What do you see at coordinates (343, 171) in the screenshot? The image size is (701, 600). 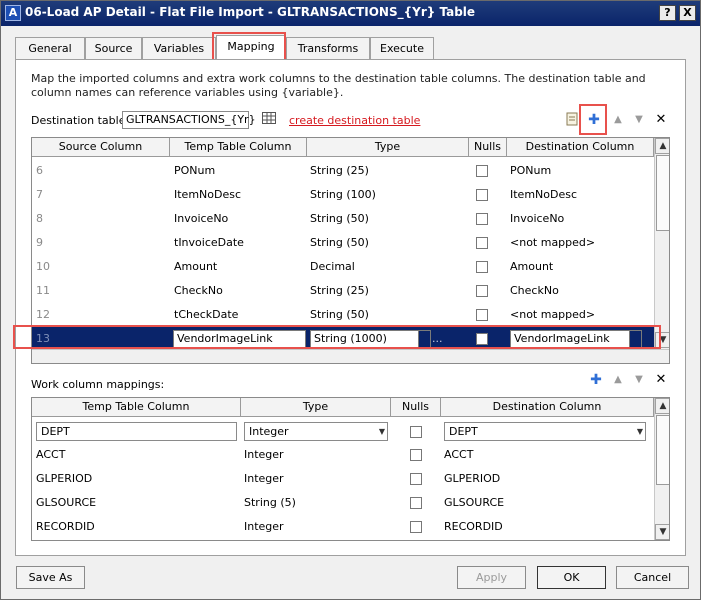 I see `table-row: 6 PONum String (25) PONum` at bounding box center [343, 171].